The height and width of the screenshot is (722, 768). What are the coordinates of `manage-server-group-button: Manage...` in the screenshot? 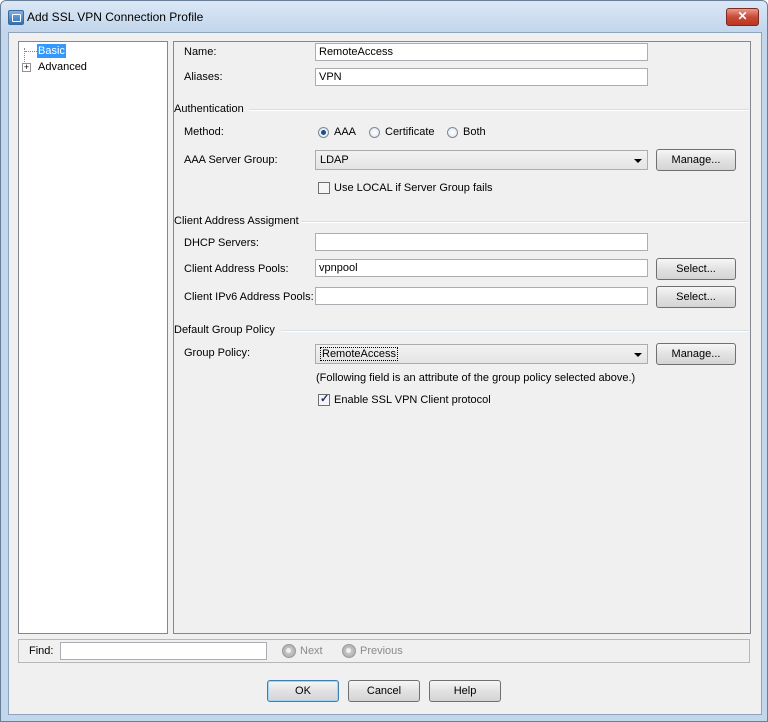 It's located at (696, 160).